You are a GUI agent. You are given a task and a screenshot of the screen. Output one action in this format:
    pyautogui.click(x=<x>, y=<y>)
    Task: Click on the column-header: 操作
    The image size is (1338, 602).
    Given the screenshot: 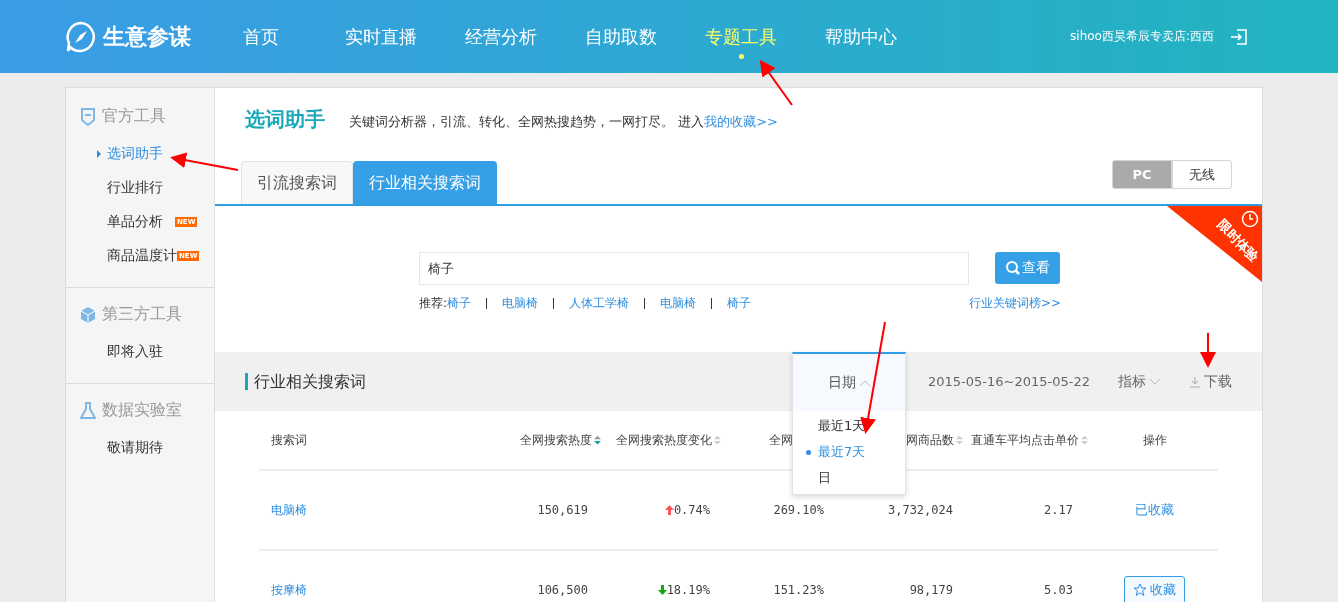 What is the action you would take?
    pyautogui.click(x=1154, y=440)
    